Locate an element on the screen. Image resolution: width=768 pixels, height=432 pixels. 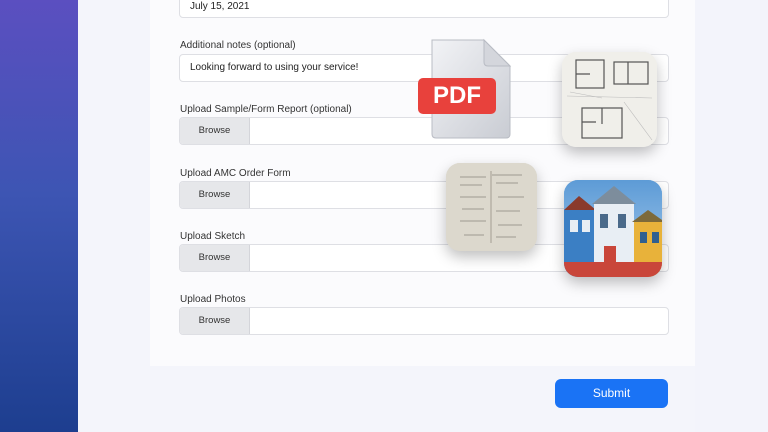
photos-label: Upload Photos is located at coordinates (213, 299).